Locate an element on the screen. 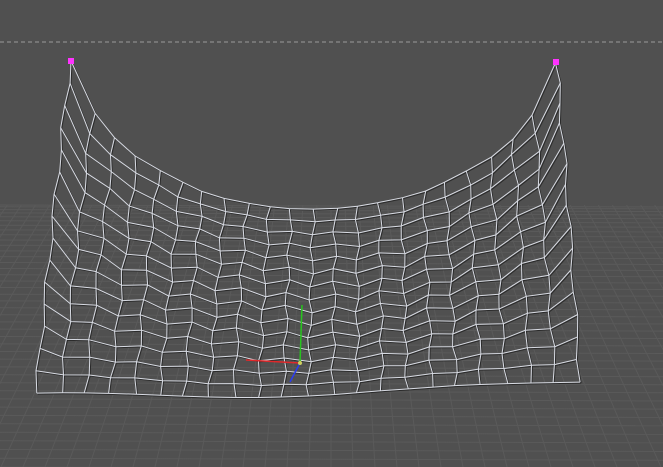 The image size is (663, 467). gizmo-center-handle is located at coordinates (300, 363).